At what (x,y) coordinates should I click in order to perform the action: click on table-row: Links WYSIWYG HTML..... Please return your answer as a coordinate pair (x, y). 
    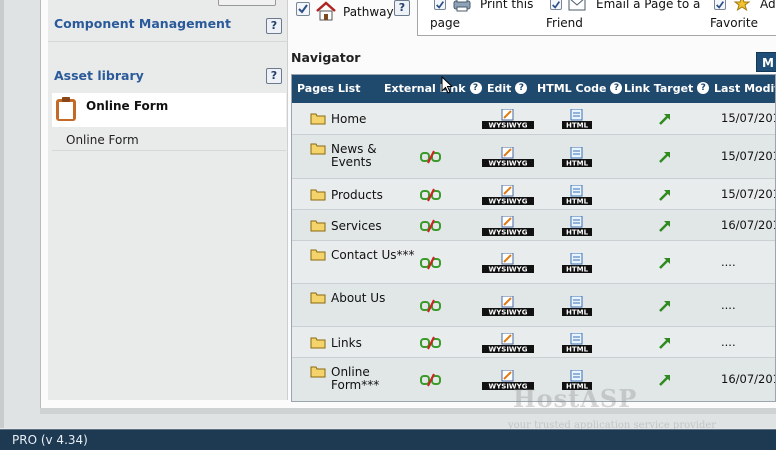
    Looking at the image, I should click on (533, 342).